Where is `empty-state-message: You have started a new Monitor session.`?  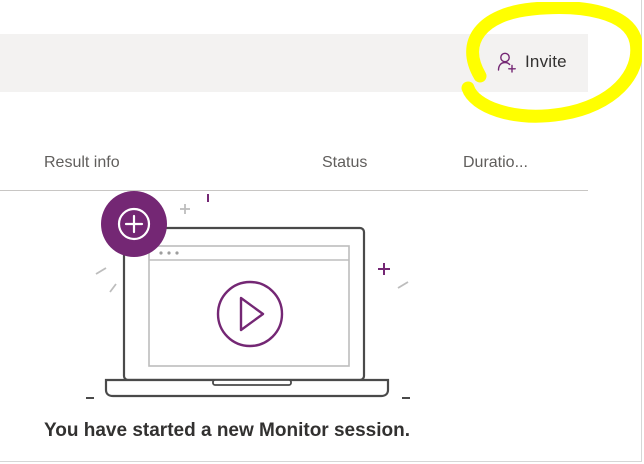 empty-state-message: You have started a new Monitor session. is located at coordinates (227, 430).